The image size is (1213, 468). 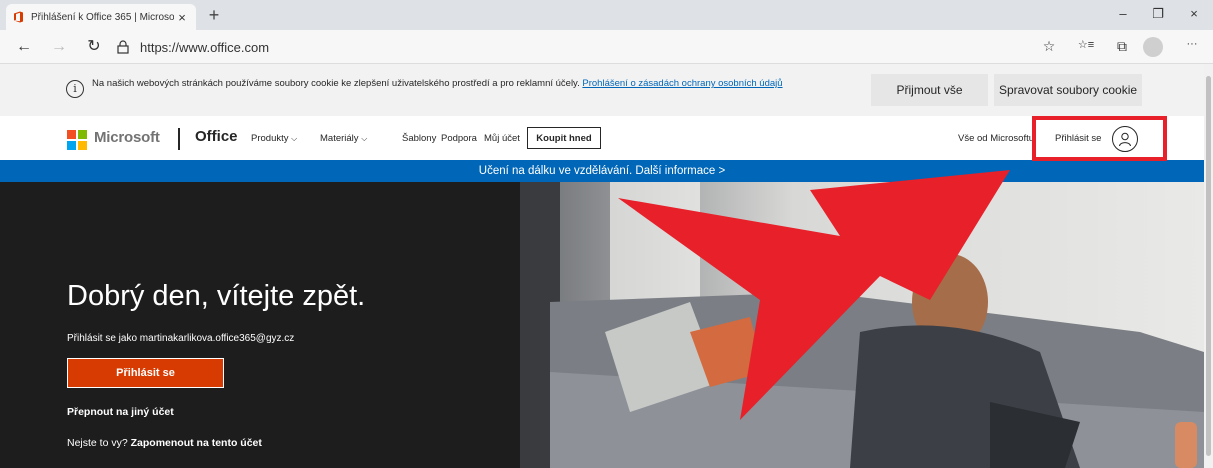 What do you see at coordinates (77, 140) in the screenshot?
I see `microsoft-logo-icon` at bounding box center [77, 140].